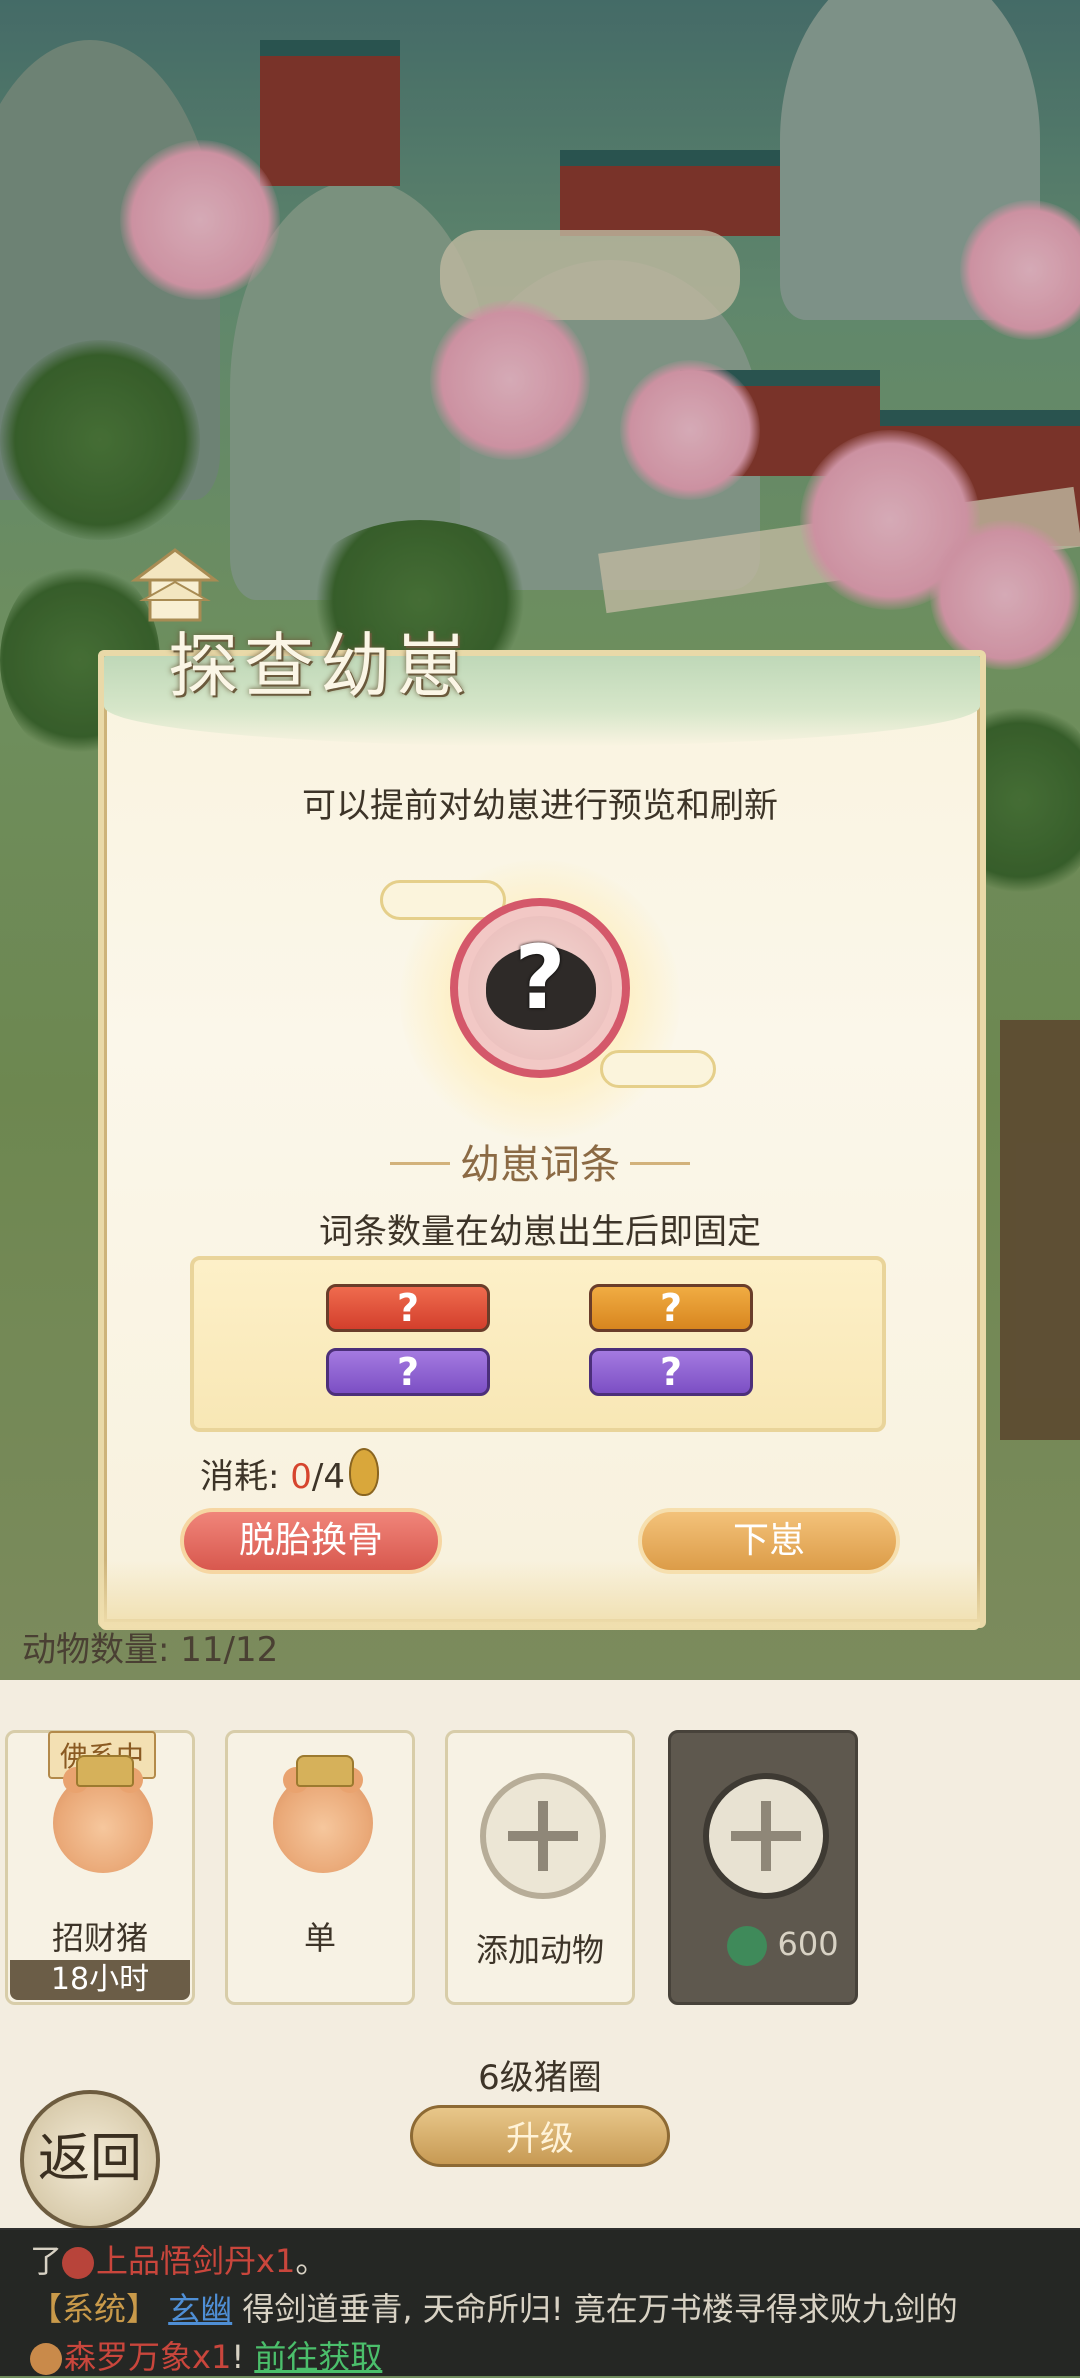 This screenshot has width=1080, height=2378. I want to click on trait-slot-2: ?, so click(671, 1308).